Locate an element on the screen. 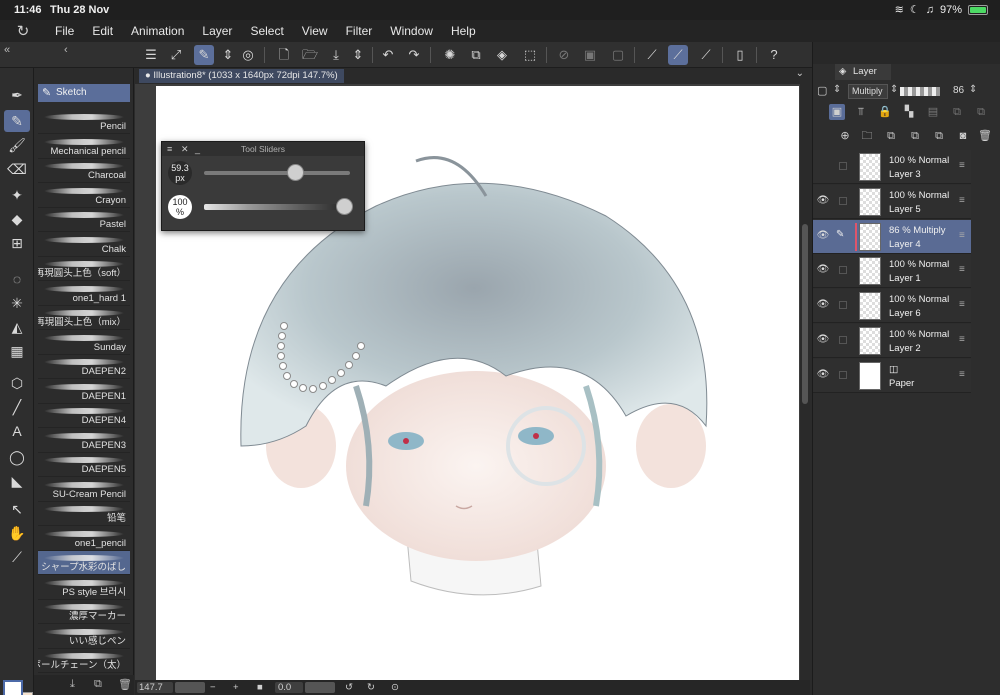 This screenshot has height=695, width=1000. mask-link-icon: ⧉ is located at coordinates (957, 112).